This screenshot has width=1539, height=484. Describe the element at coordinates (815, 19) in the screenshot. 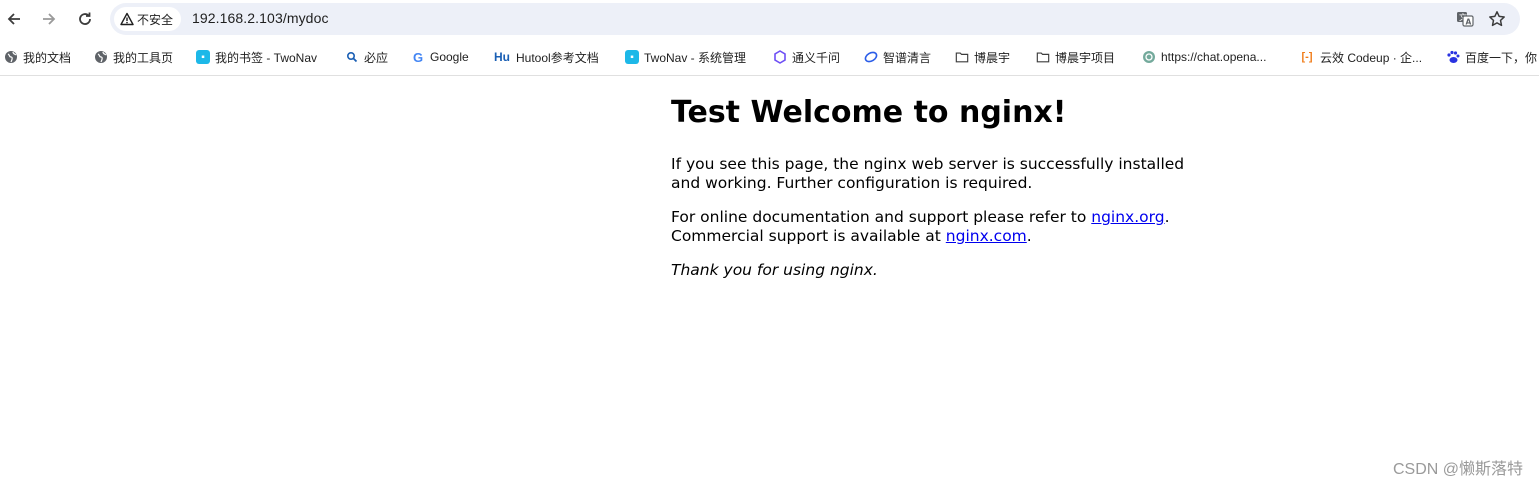

I see `address-bar: 不安全 192.168.2.103/mydoc 文A` at that location.